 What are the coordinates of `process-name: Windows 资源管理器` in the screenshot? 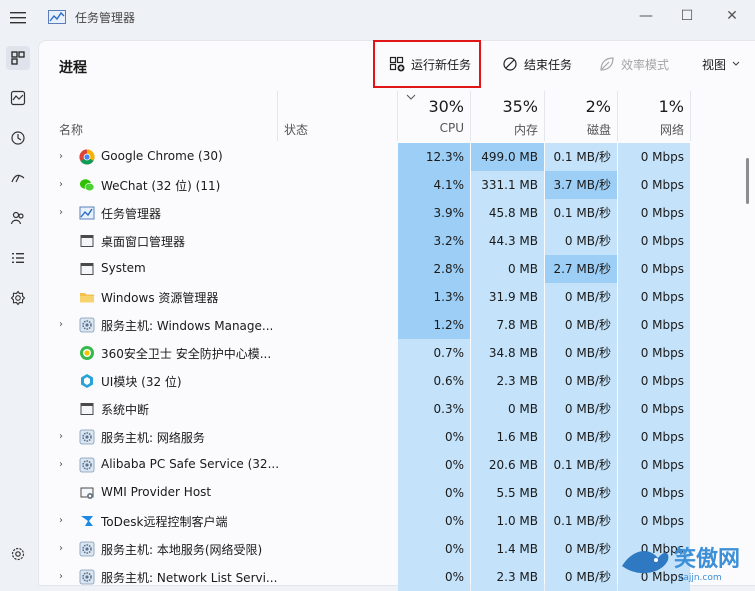 It's located at (160, 298).